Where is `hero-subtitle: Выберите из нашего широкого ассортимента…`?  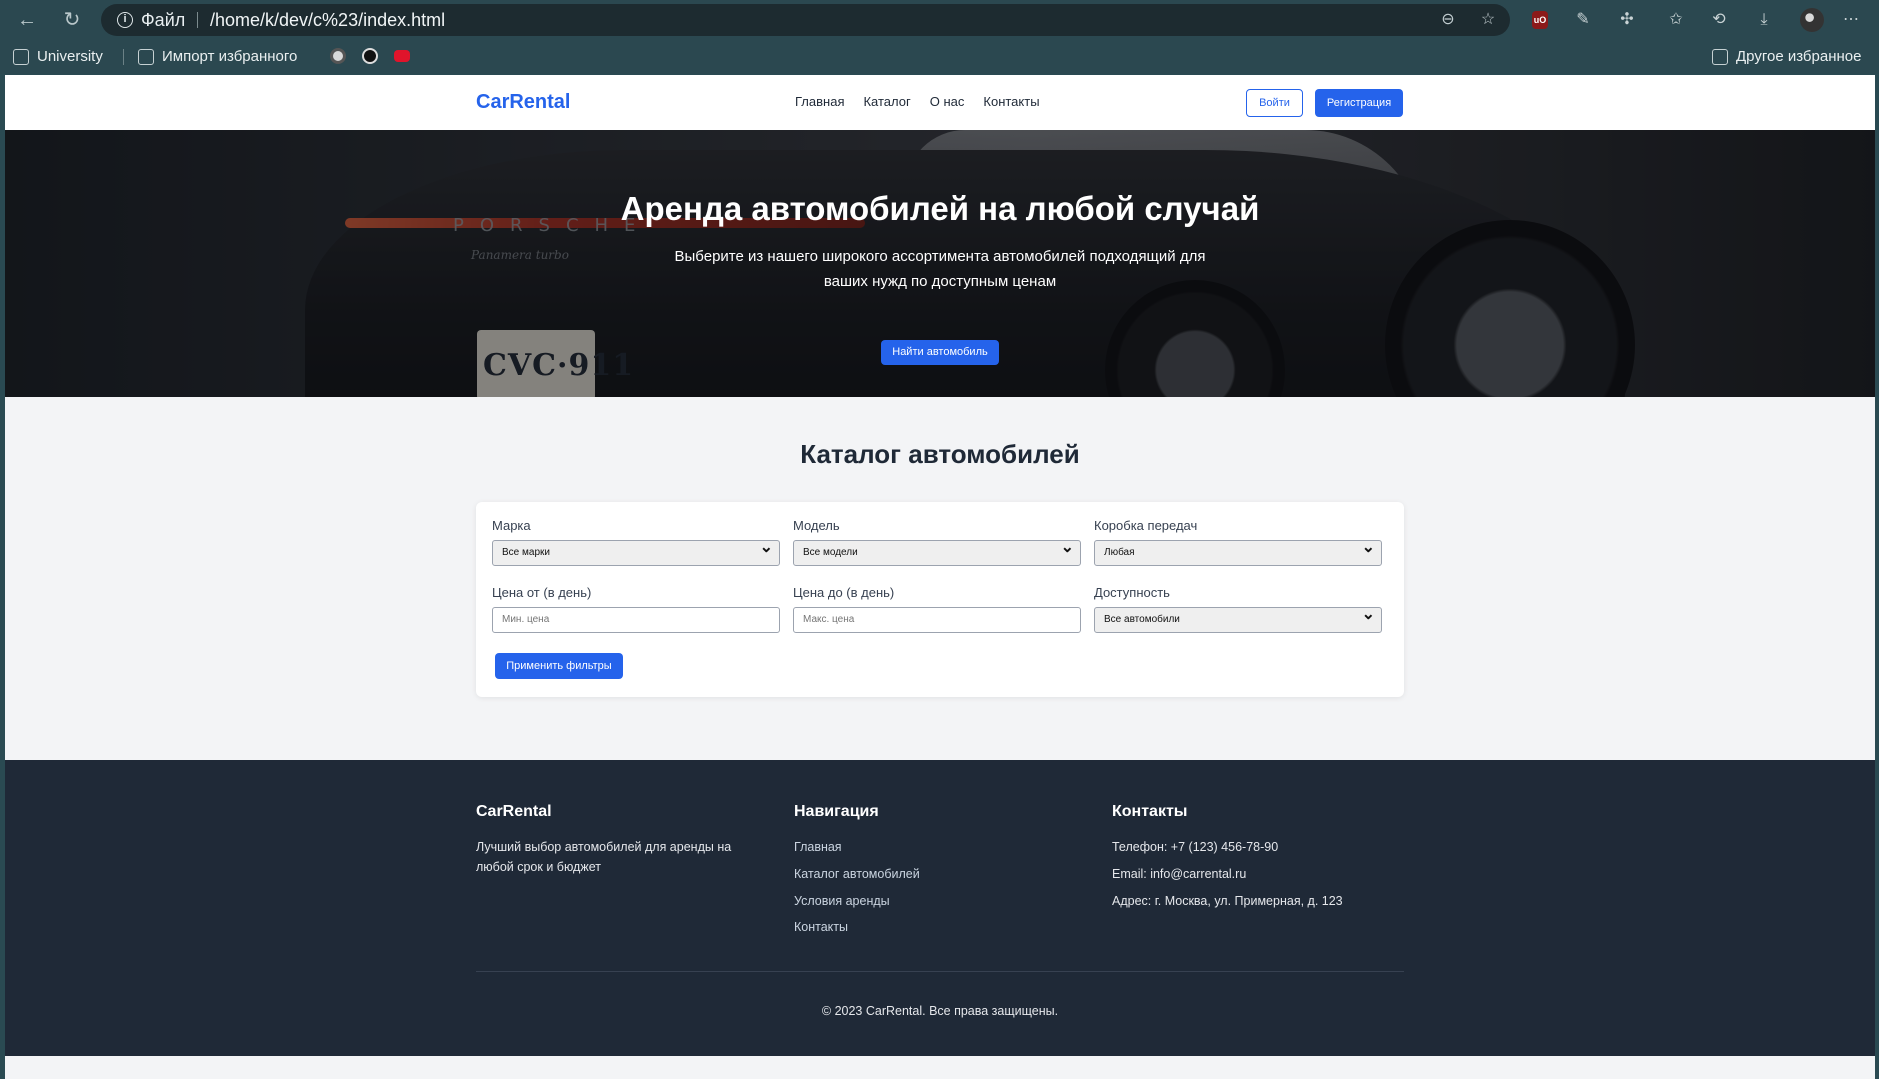
hero-subtitle: Выберите из нашего широкого ассортимента… is located at coordinates (940, 269).